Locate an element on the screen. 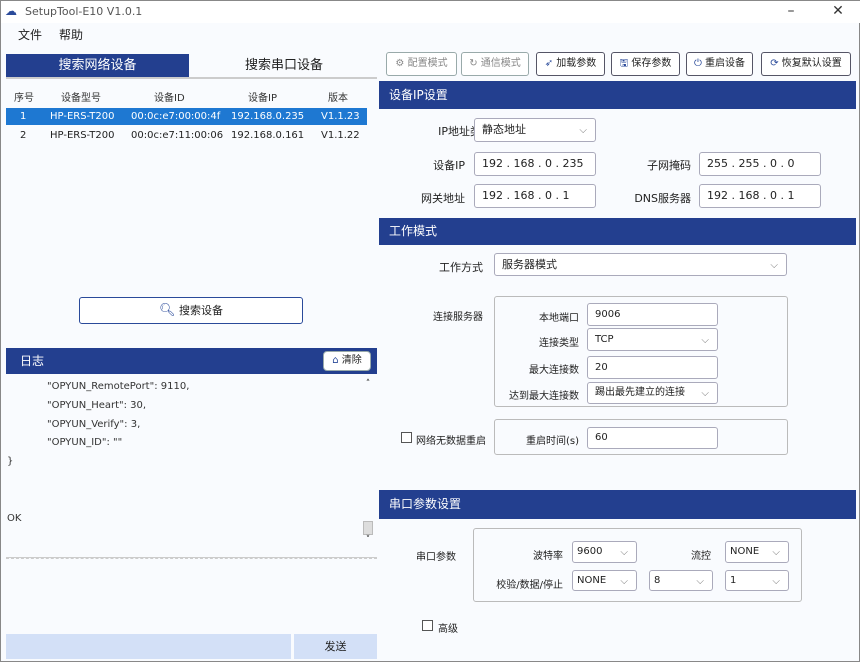 Image resolution: width=860 pixels, height=662 pixels. cell-version: V1.1.22 is located at coordinates (340, 135).